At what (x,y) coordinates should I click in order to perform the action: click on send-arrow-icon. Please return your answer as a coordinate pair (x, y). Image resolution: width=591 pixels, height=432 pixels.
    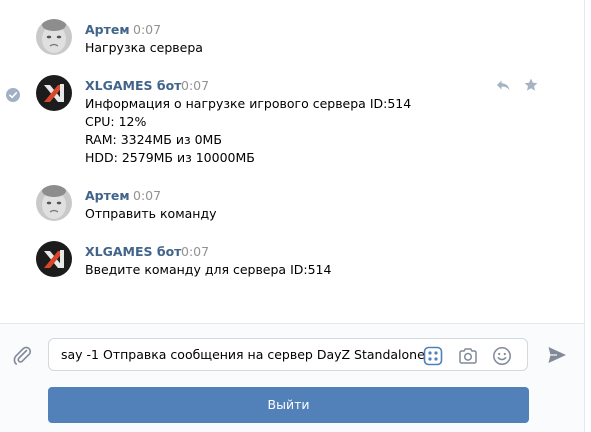
    Looking at the image, I should click on (557, 355).